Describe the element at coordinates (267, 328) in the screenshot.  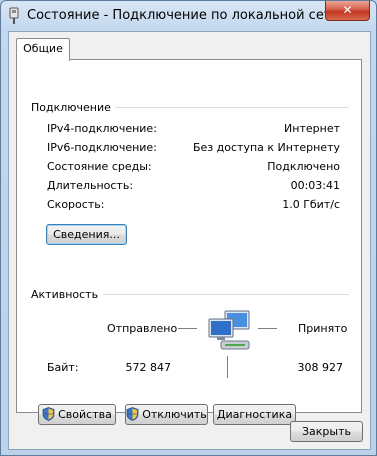
I see `received-line` at that location.